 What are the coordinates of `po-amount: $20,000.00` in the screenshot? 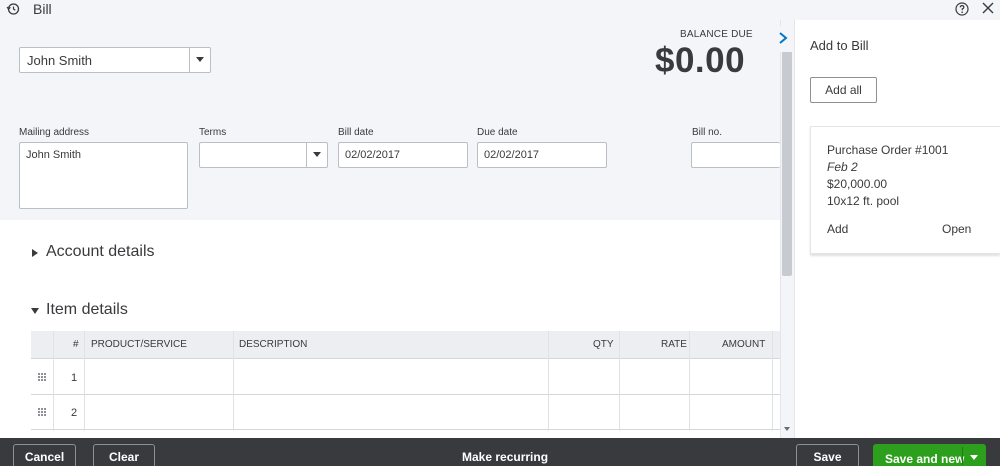 It's located at (857, 184).